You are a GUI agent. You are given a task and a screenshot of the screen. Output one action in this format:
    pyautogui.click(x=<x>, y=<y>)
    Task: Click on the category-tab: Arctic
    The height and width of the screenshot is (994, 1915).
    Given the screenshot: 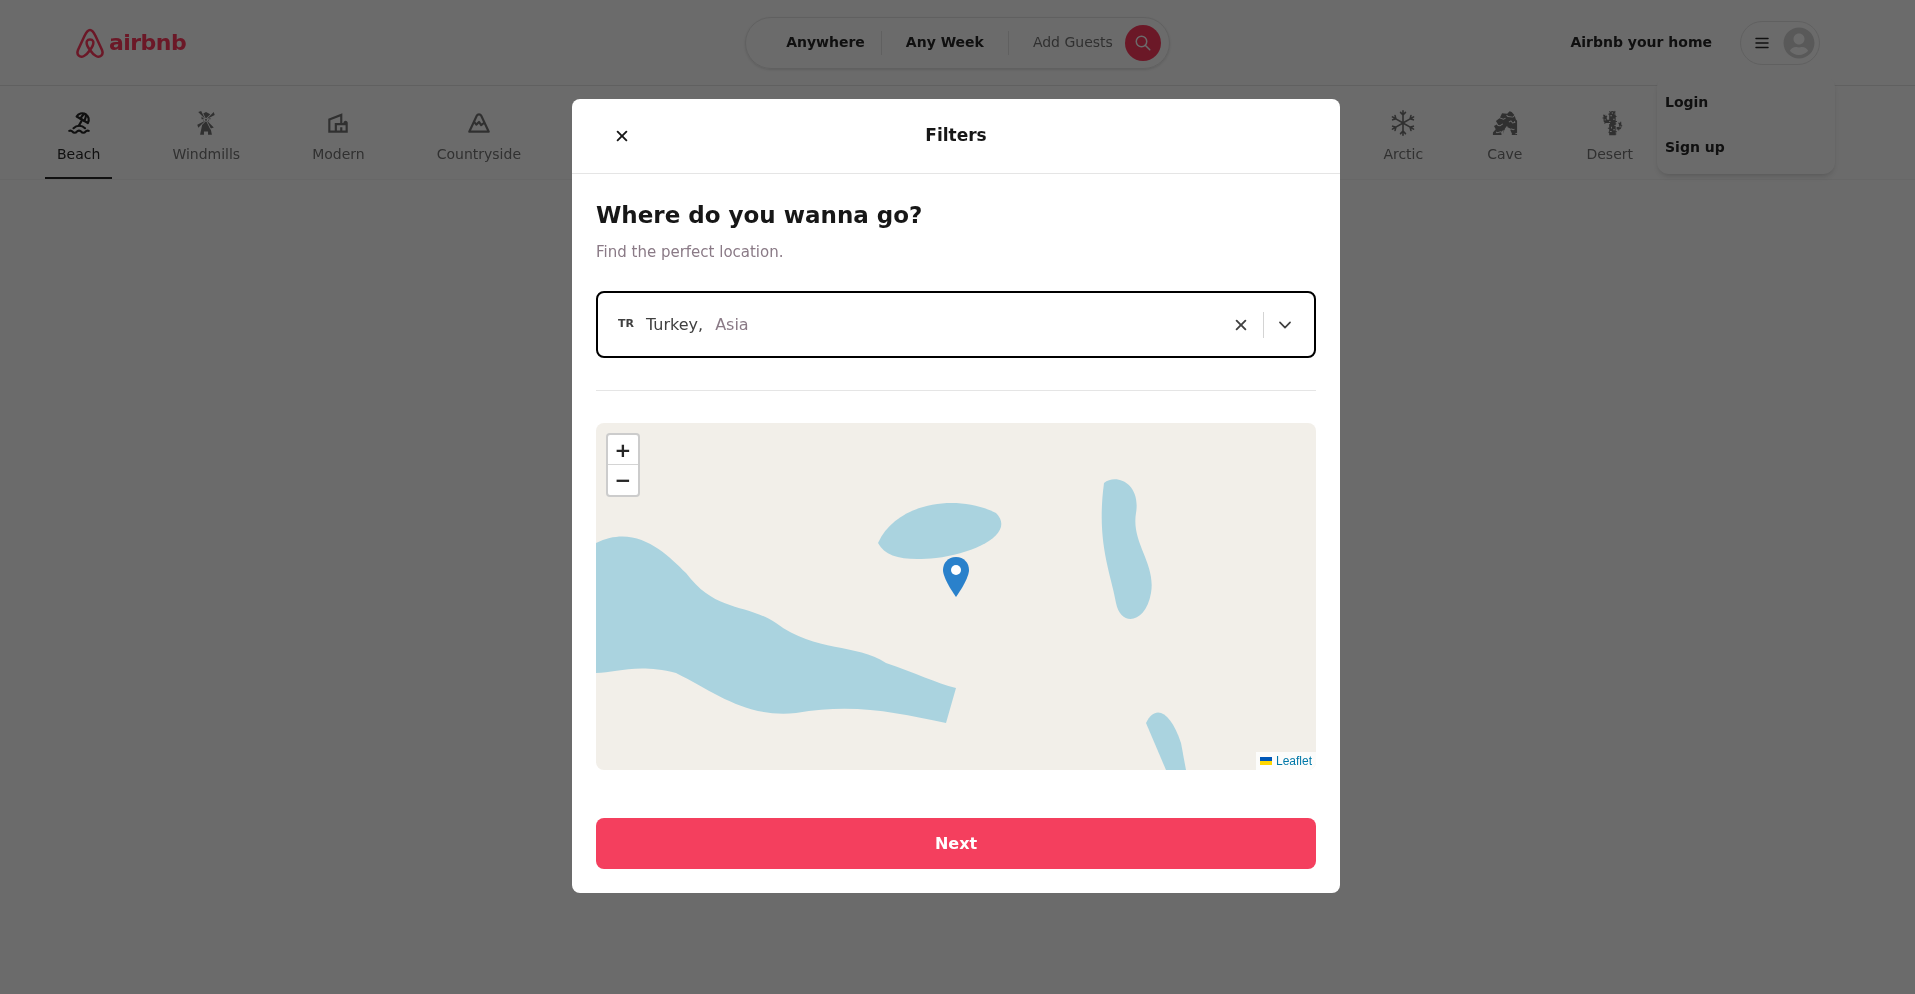 What is the action you would take?
    pyautogui.click(x=1403, y=138)
    